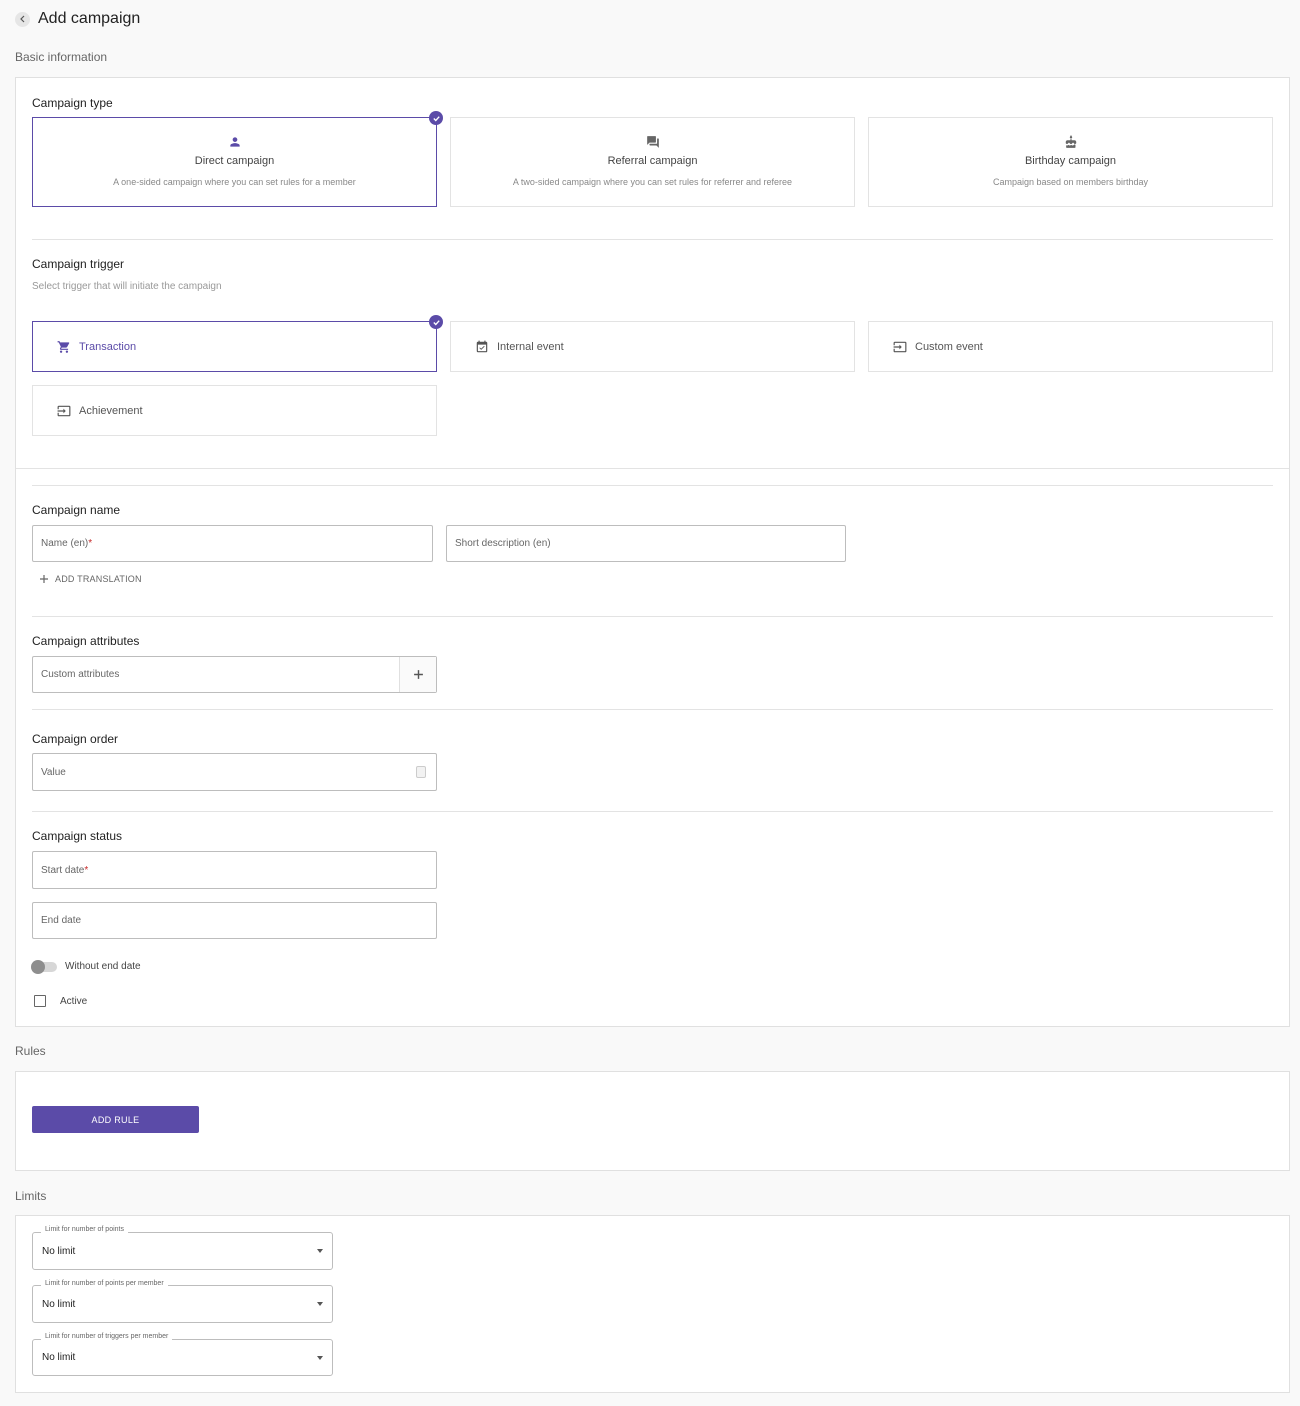 The image size is (1300, 1406). Describe the element at coordinates (1070, 141) in the screenshot. I see `cake-icon` at that location.